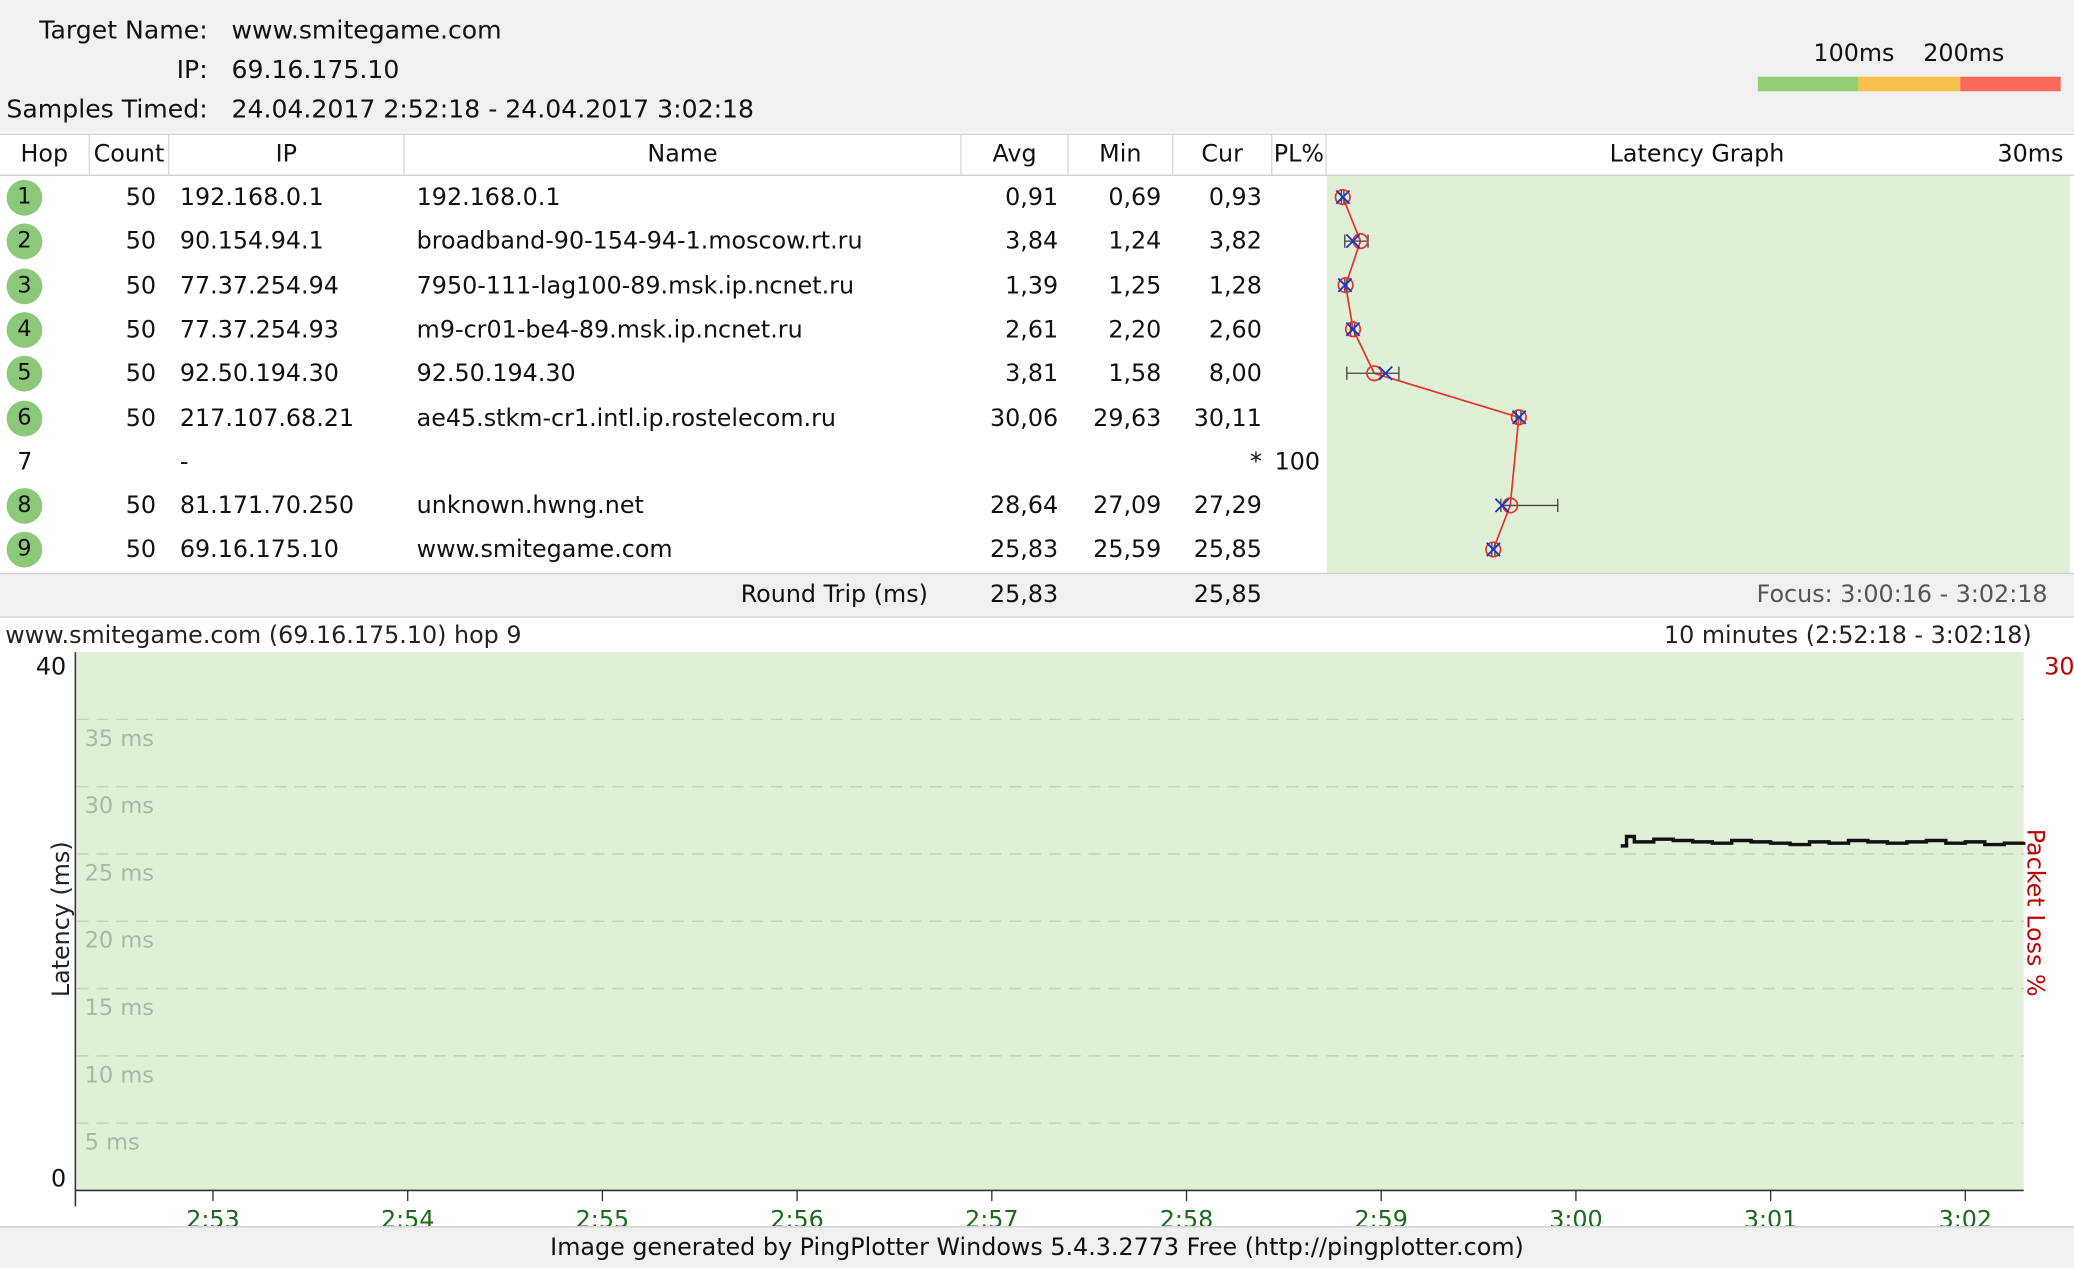  What do you see at coordinates (130, 154) in the screenshot?
I see `col-count: Count` at bounding box center [130, 154].